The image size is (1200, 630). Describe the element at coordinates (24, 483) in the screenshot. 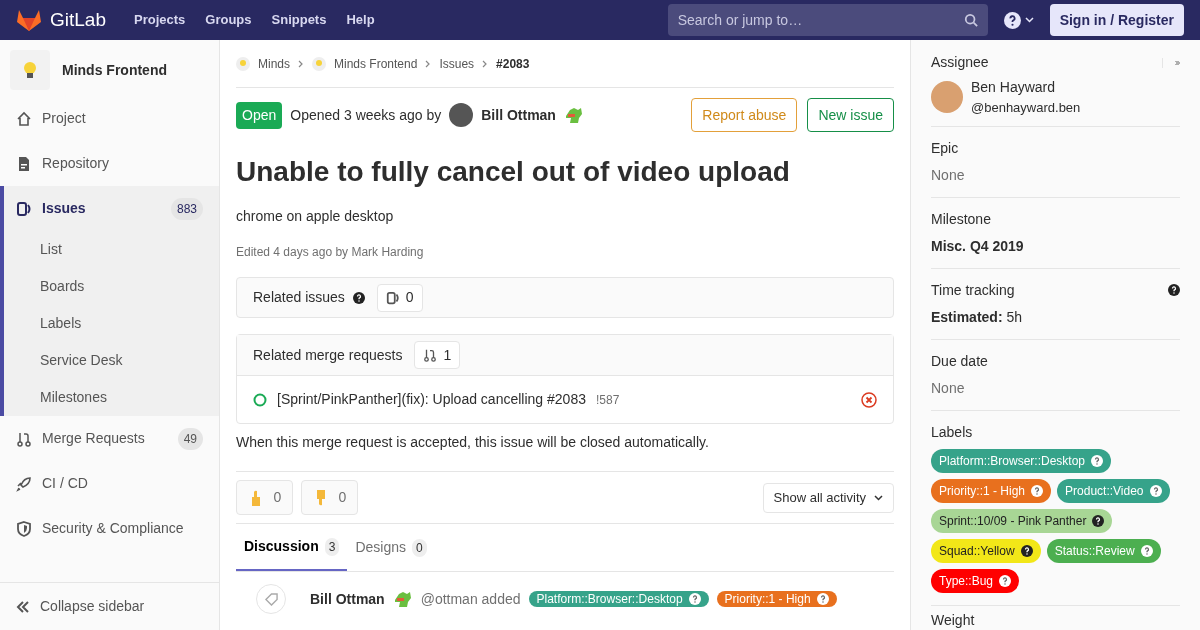

I see `rocket-icon` at that location.